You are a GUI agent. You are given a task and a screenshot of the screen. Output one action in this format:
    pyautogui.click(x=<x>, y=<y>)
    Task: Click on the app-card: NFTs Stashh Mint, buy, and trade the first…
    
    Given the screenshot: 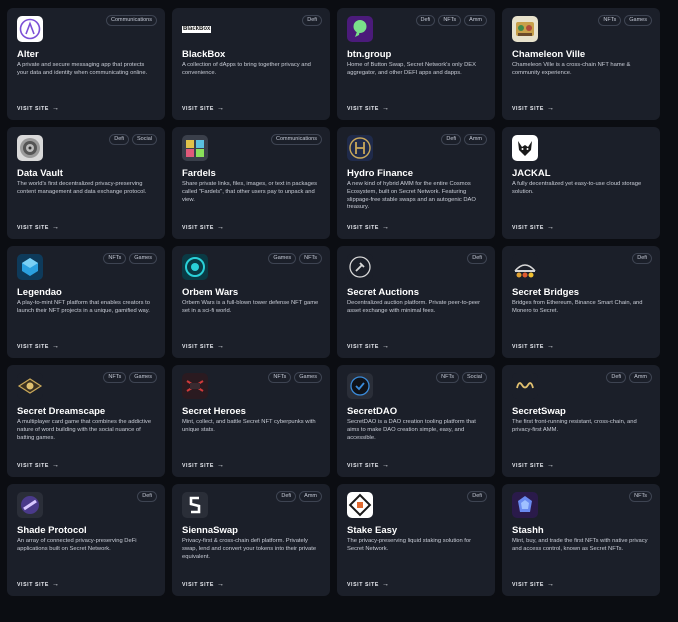 What is the action you would take?
    pyautogui.click(x=581, y=540)
    